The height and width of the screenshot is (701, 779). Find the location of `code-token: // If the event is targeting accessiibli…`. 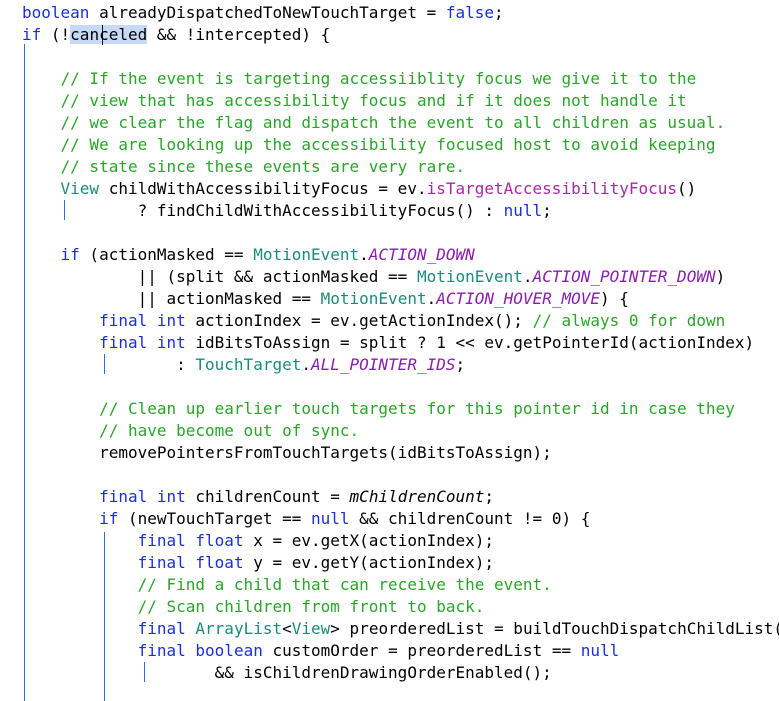

code-token: // If the event is targeting accessiibli… is located at coordinates (378, 78).